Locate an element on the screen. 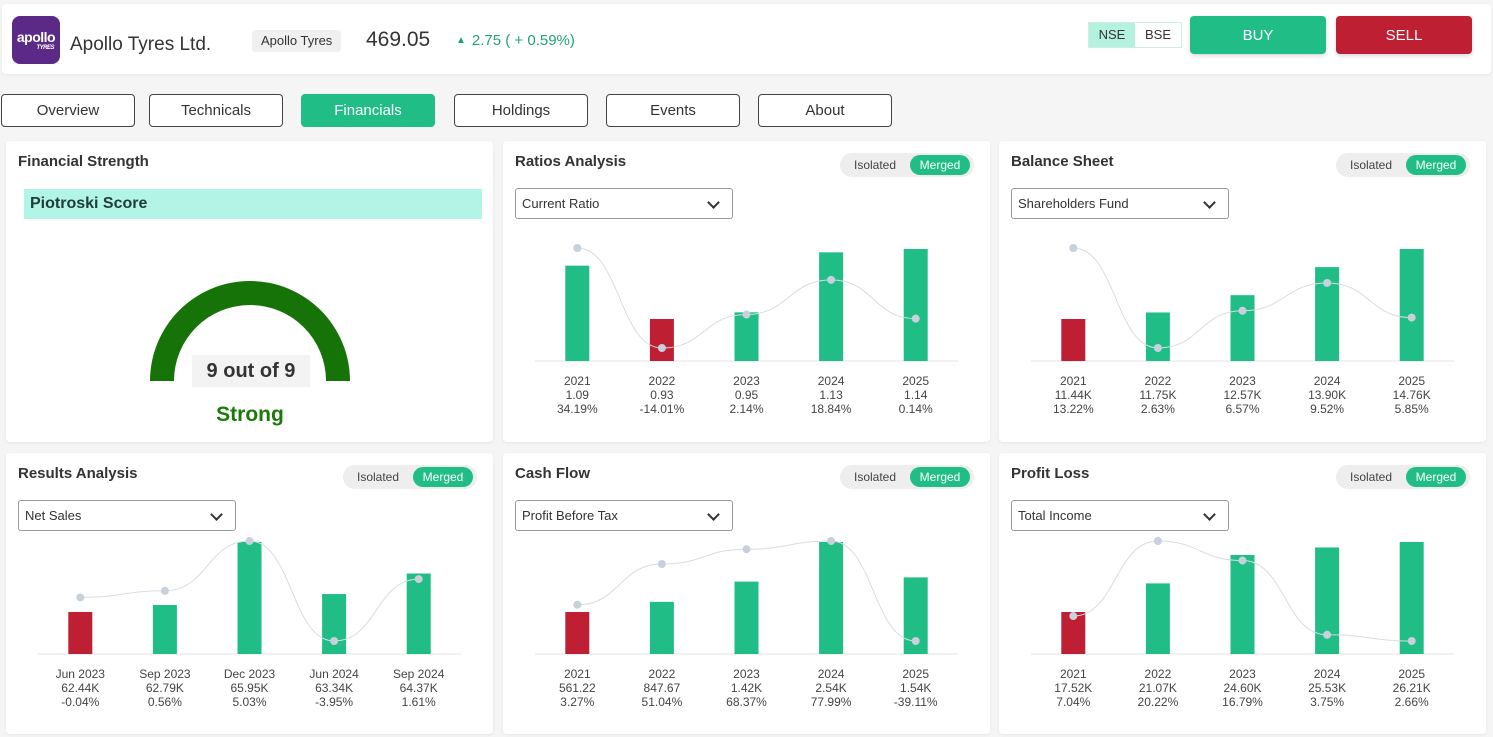 The height and width of the screenshot is (737, 1493). logo-subtext: TYRES is located at coordinates (45, 47).